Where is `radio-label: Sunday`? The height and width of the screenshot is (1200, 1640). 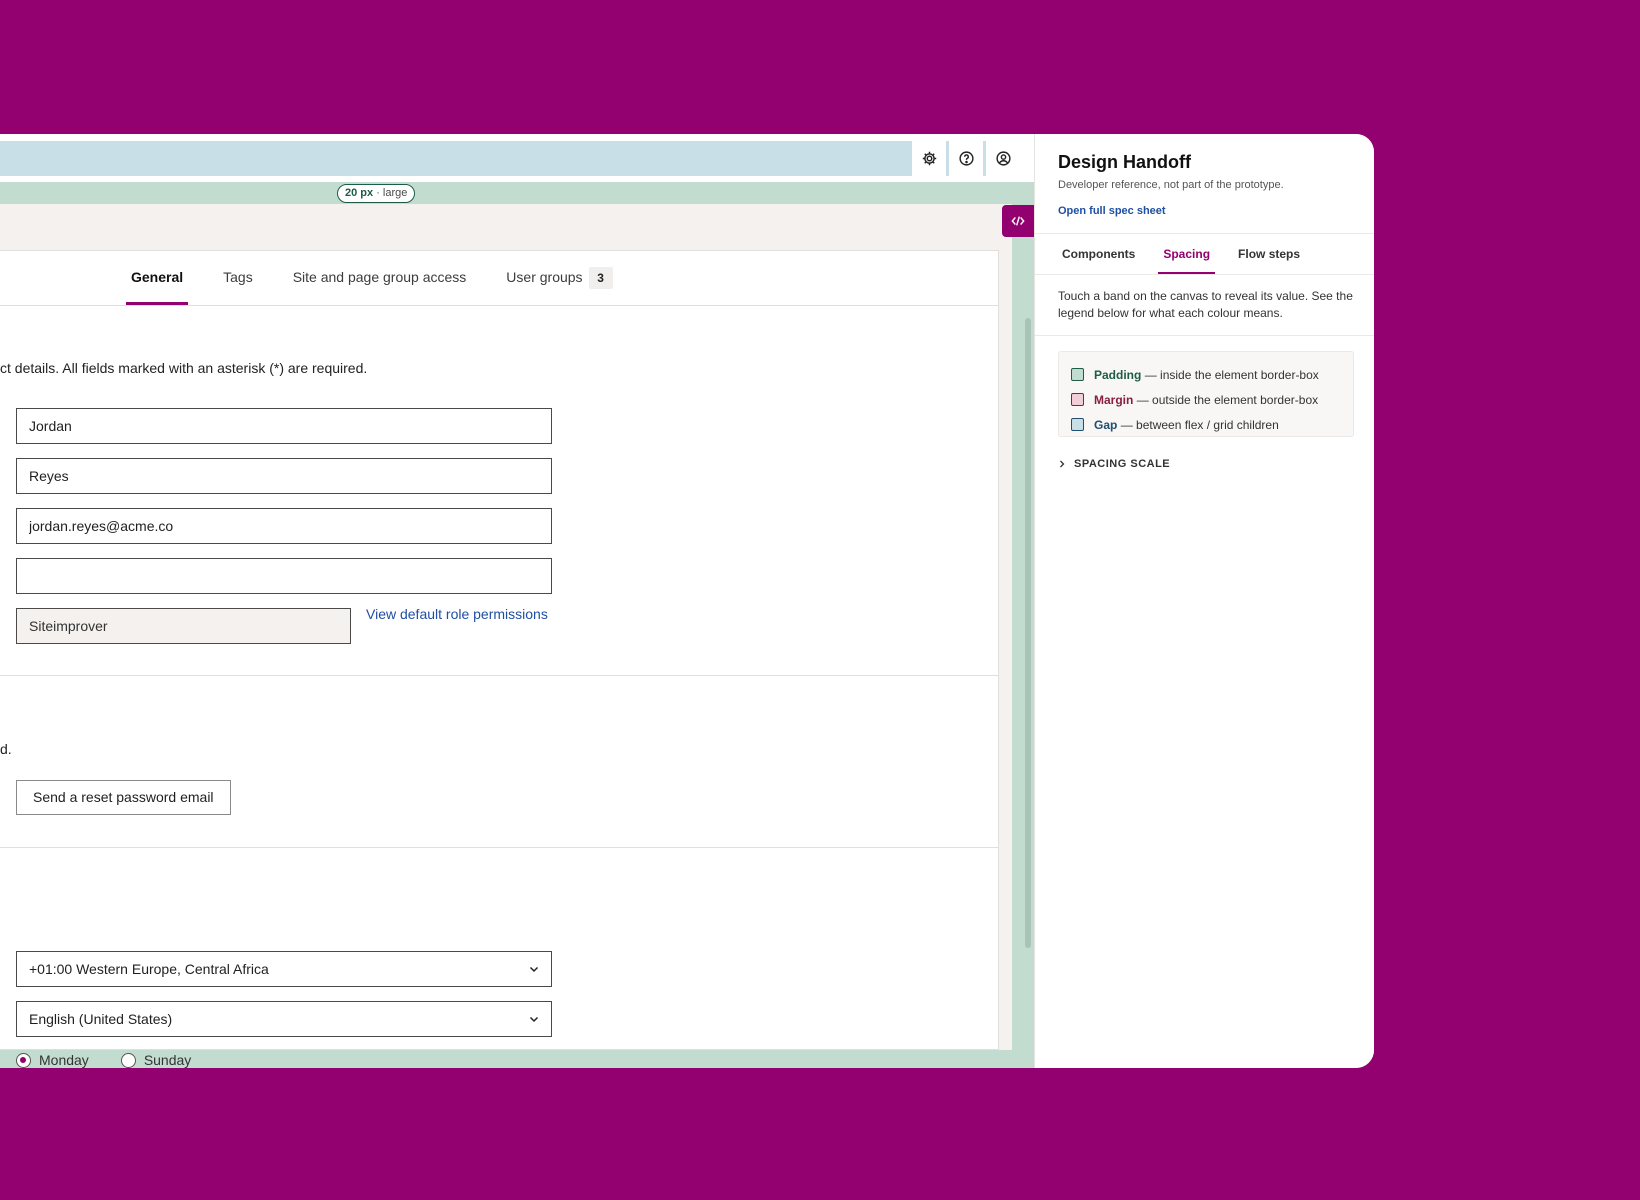
radio-label: Sunday is located at coordinates (167, 1060).